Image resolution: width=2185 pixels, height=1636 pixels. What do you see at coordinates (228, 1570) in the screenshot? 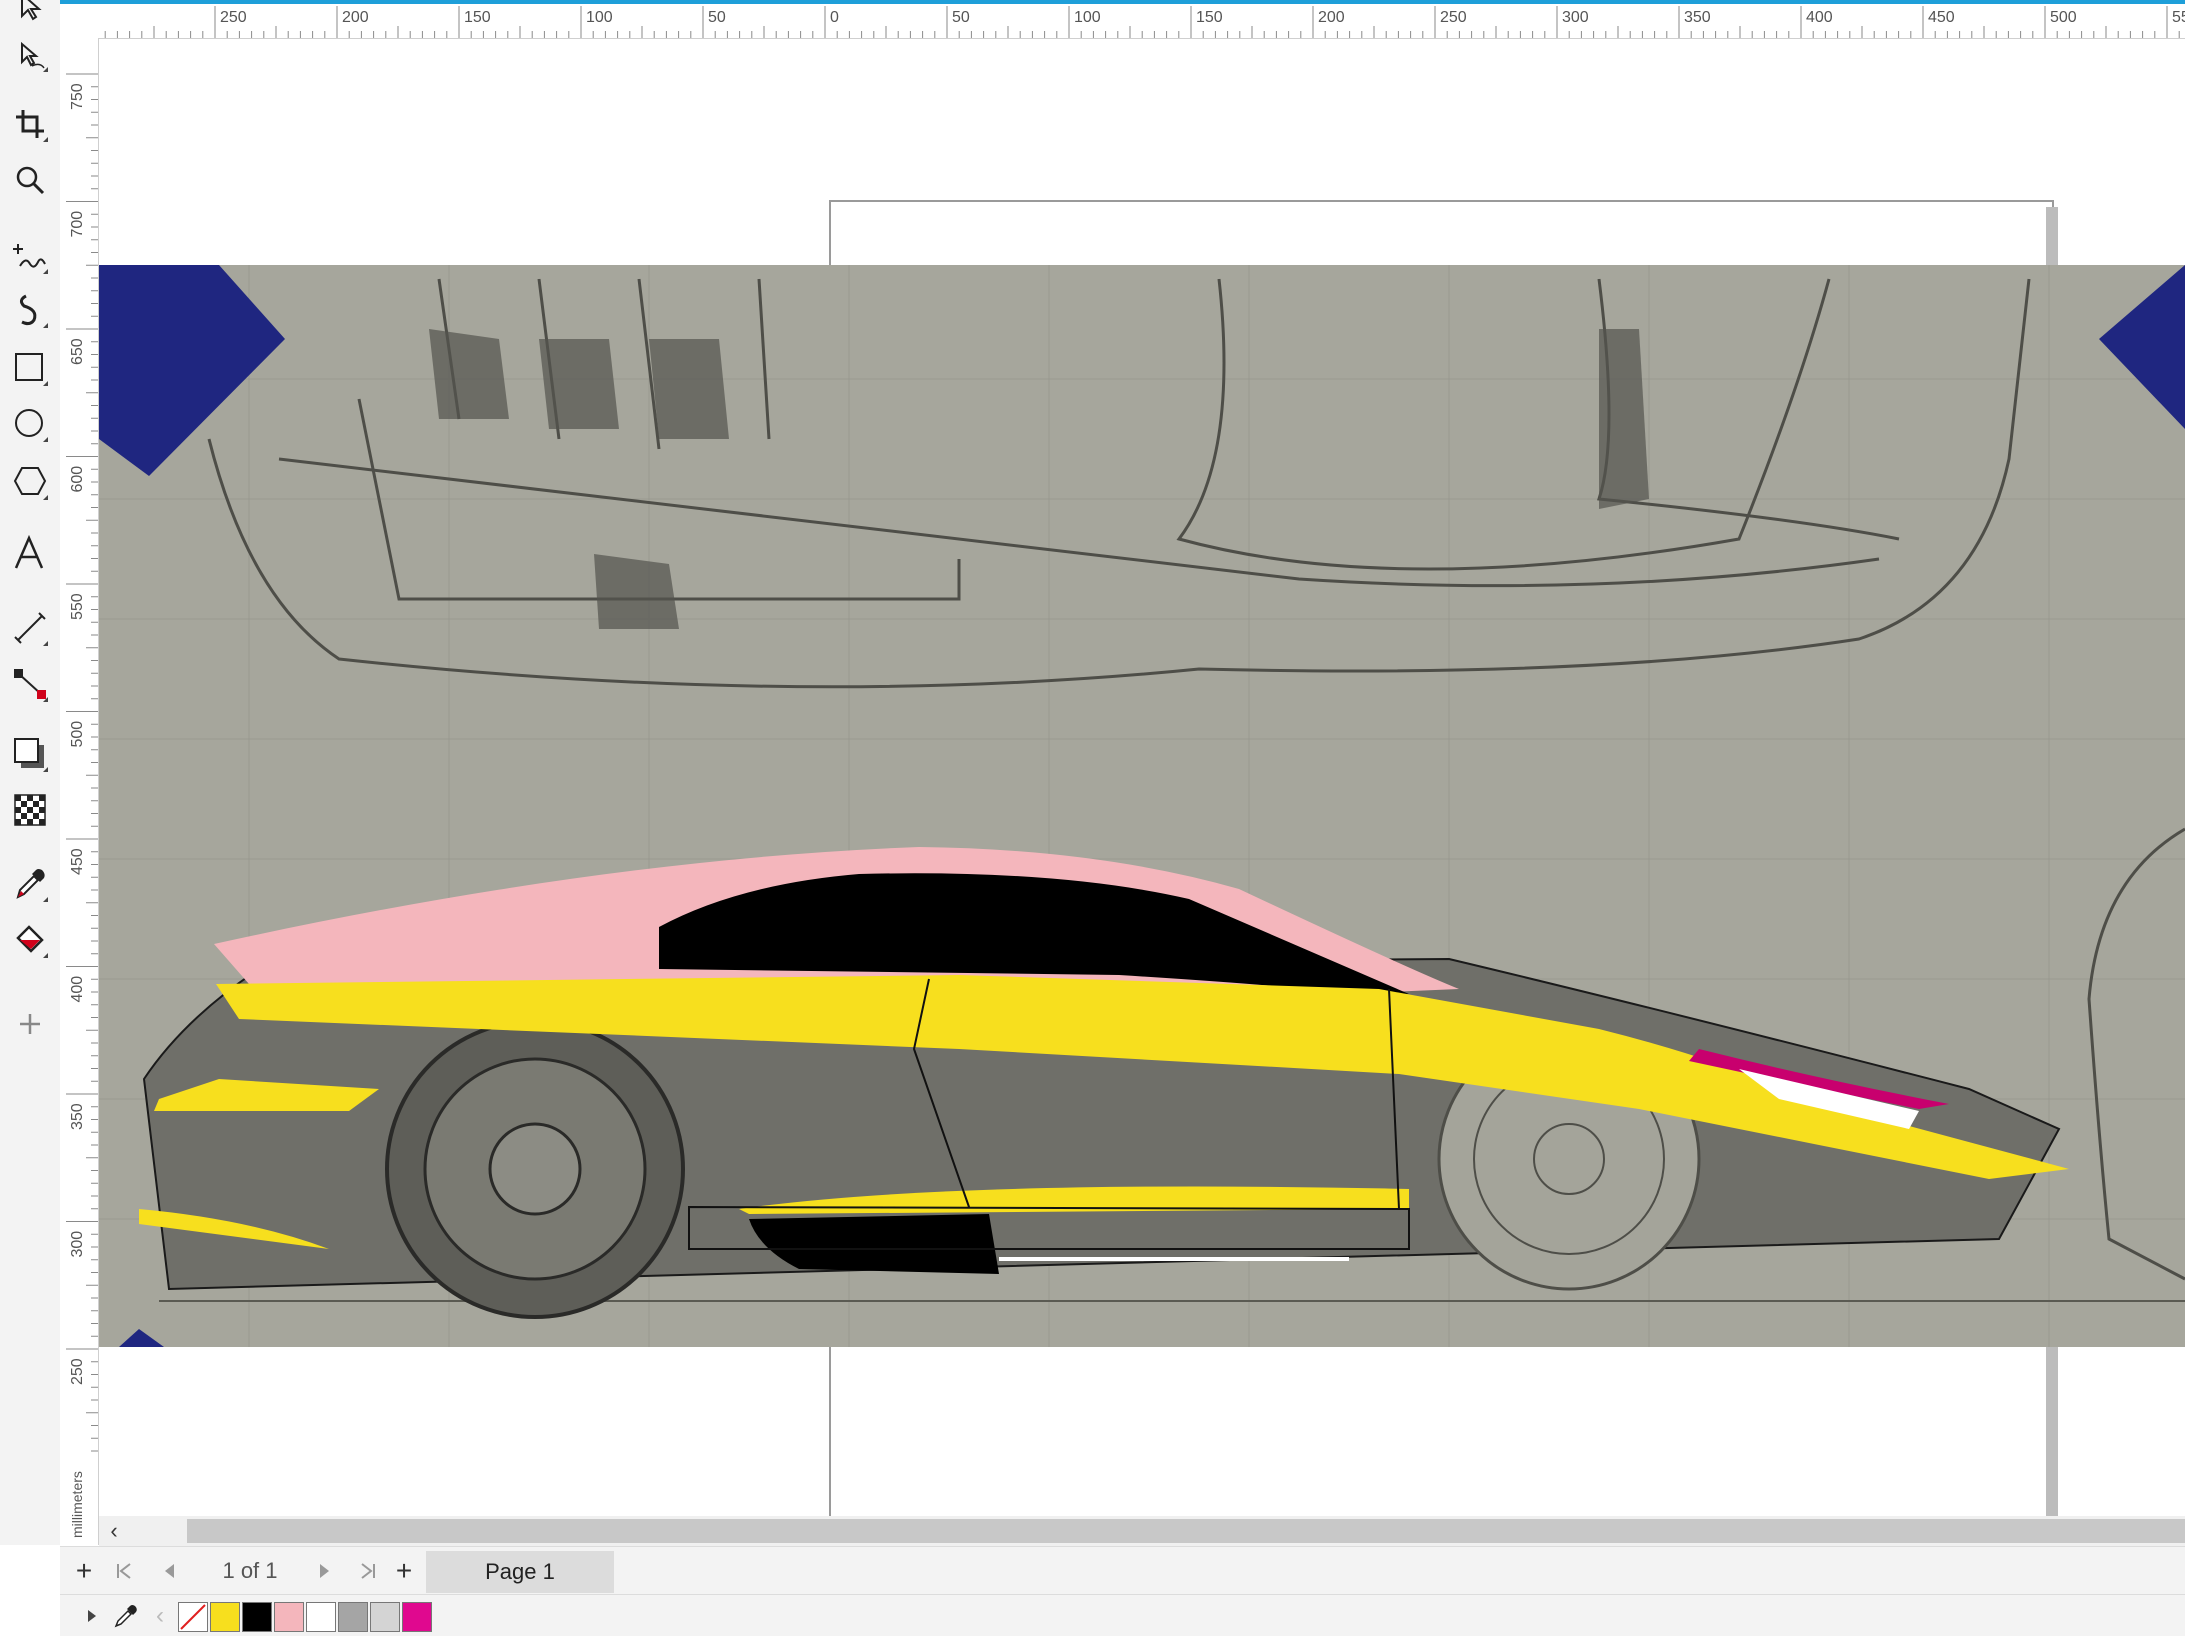
I see `current-page: 1` at bounding box center [228, 1570].